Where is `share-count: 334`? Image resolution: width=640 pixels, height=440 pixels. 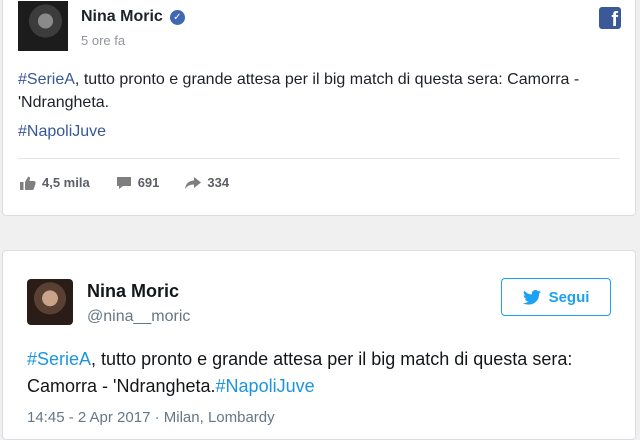 share-count: 334 is located at coordinates (207, 182).